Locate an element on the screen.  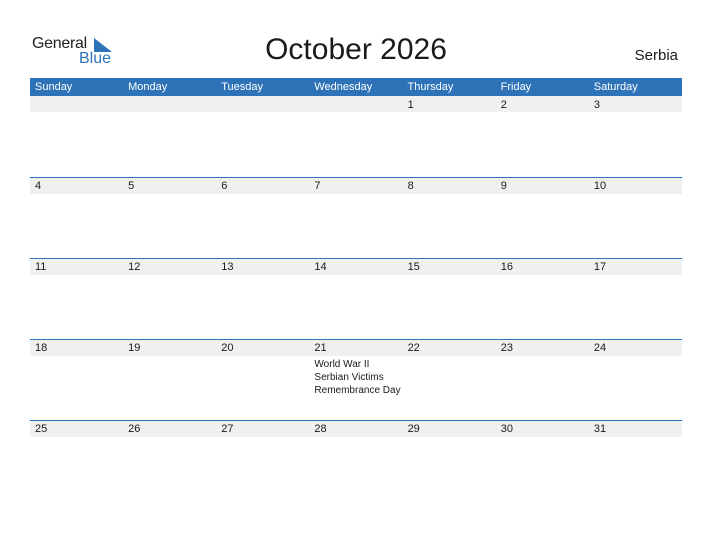
day-cell: 19 is located at coordinates (169, 380).